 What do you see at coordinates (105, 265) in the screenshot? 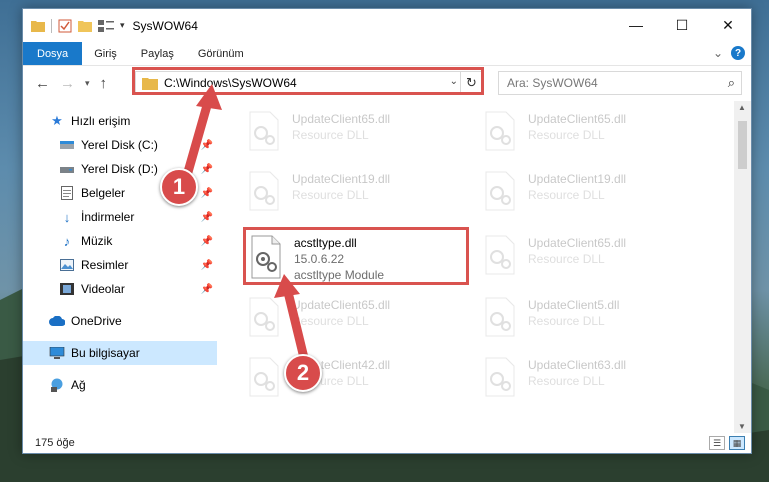
I see `sidebar-item-label: Resimler` at bounding box center [105, 265].